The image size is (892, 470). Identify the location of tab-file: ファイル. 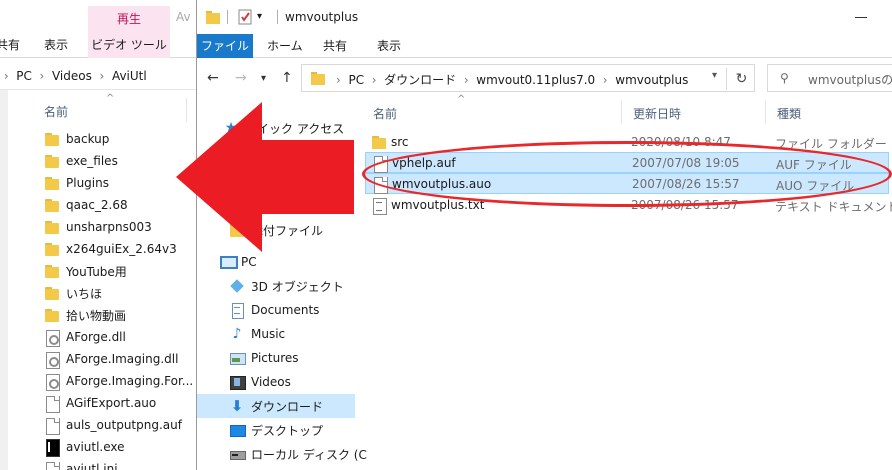
(225, 46).